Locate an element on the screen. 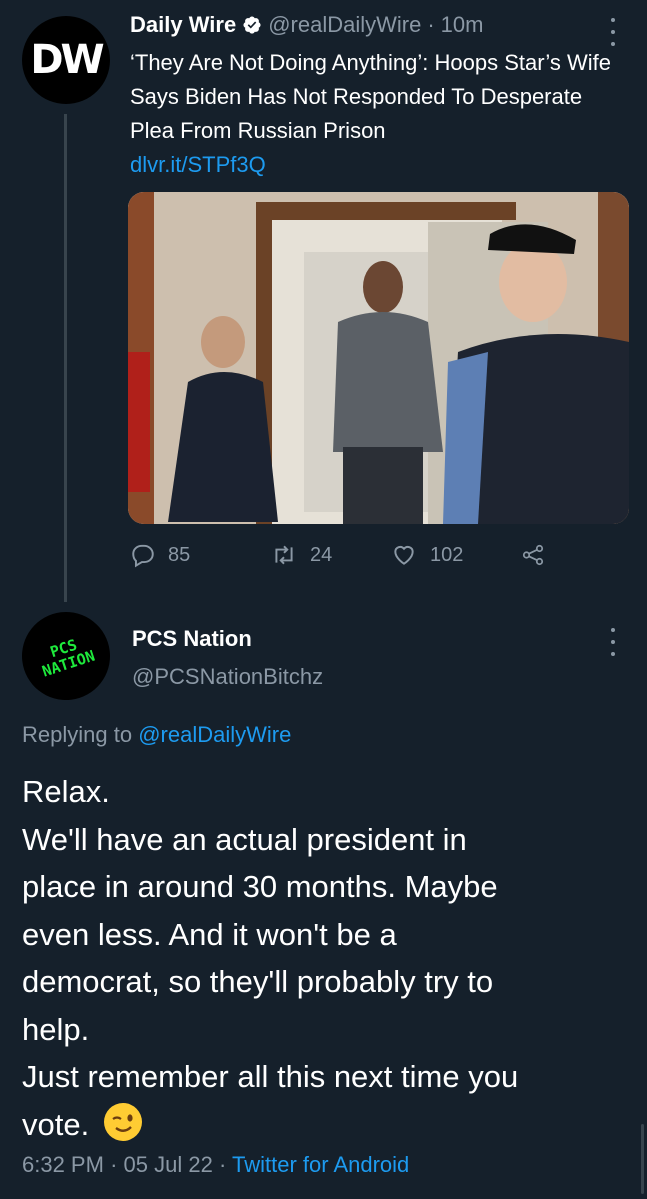 This screenshot has width=647, height=1199. thread-connector-line is located at coordinates (65, 358).